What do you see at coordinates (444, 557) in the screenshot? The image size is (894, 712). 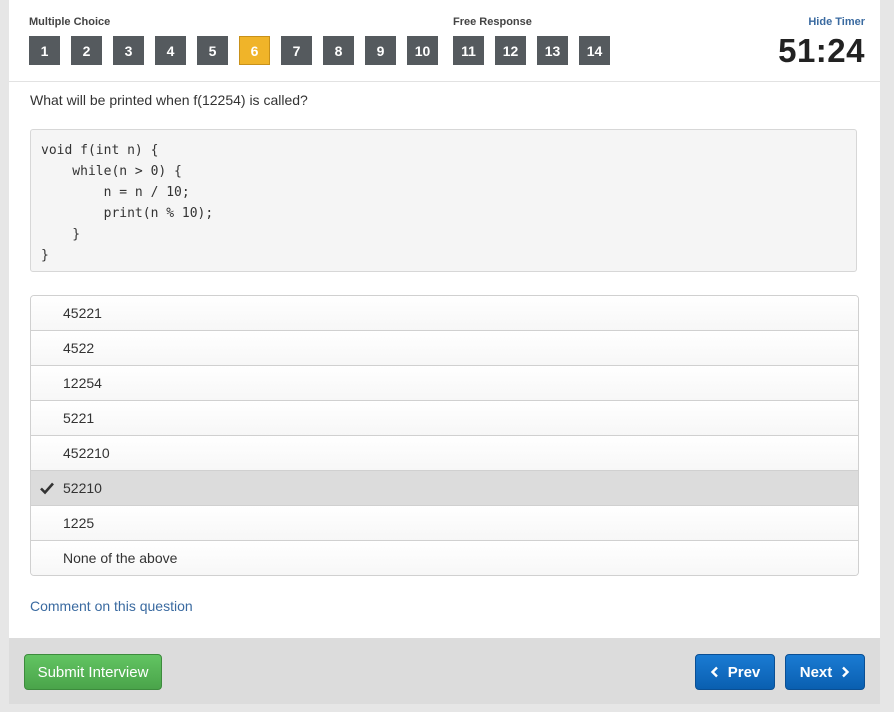 I see `answer-option-8: None of the above` at bounding box center [444, 557].